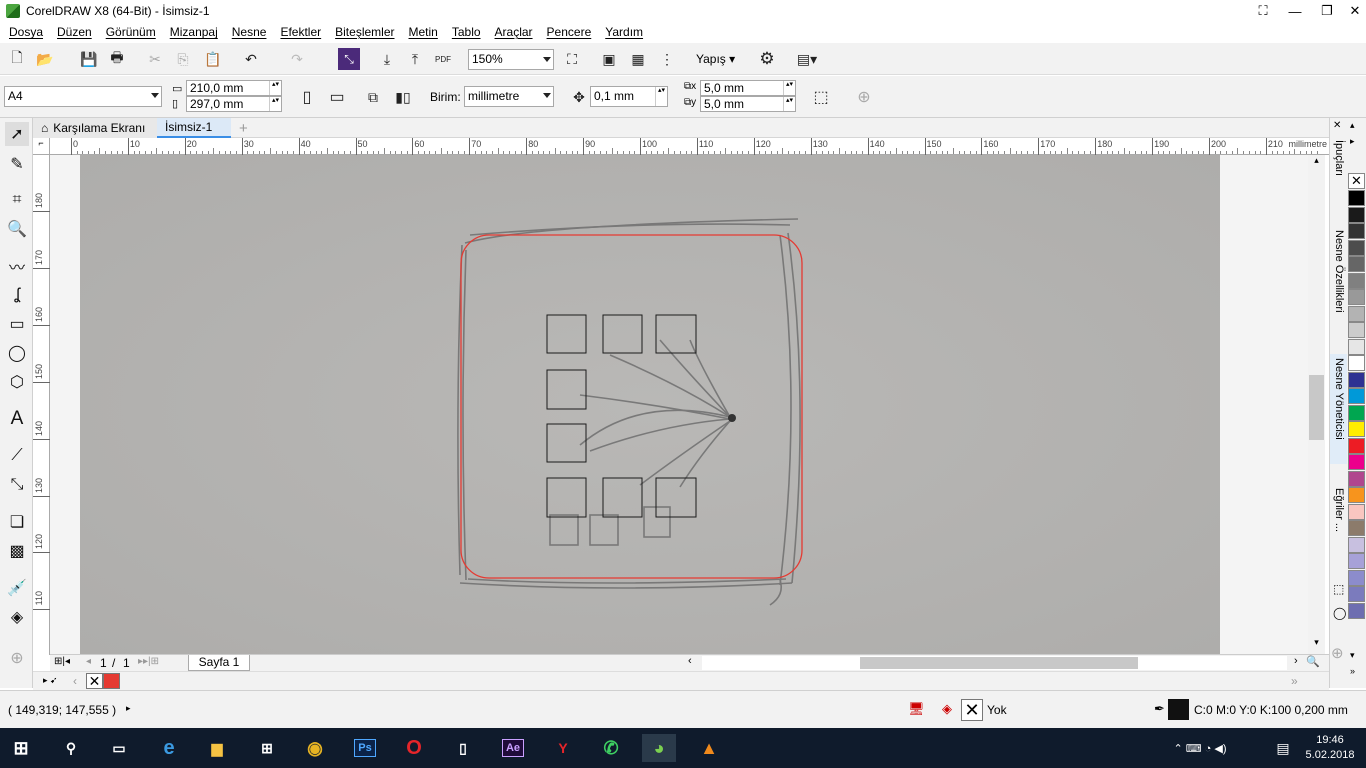  Describe the element at coordinates (1294, 681) in the screenshot. I see `palette-scroll-right-icon: »` at that location.